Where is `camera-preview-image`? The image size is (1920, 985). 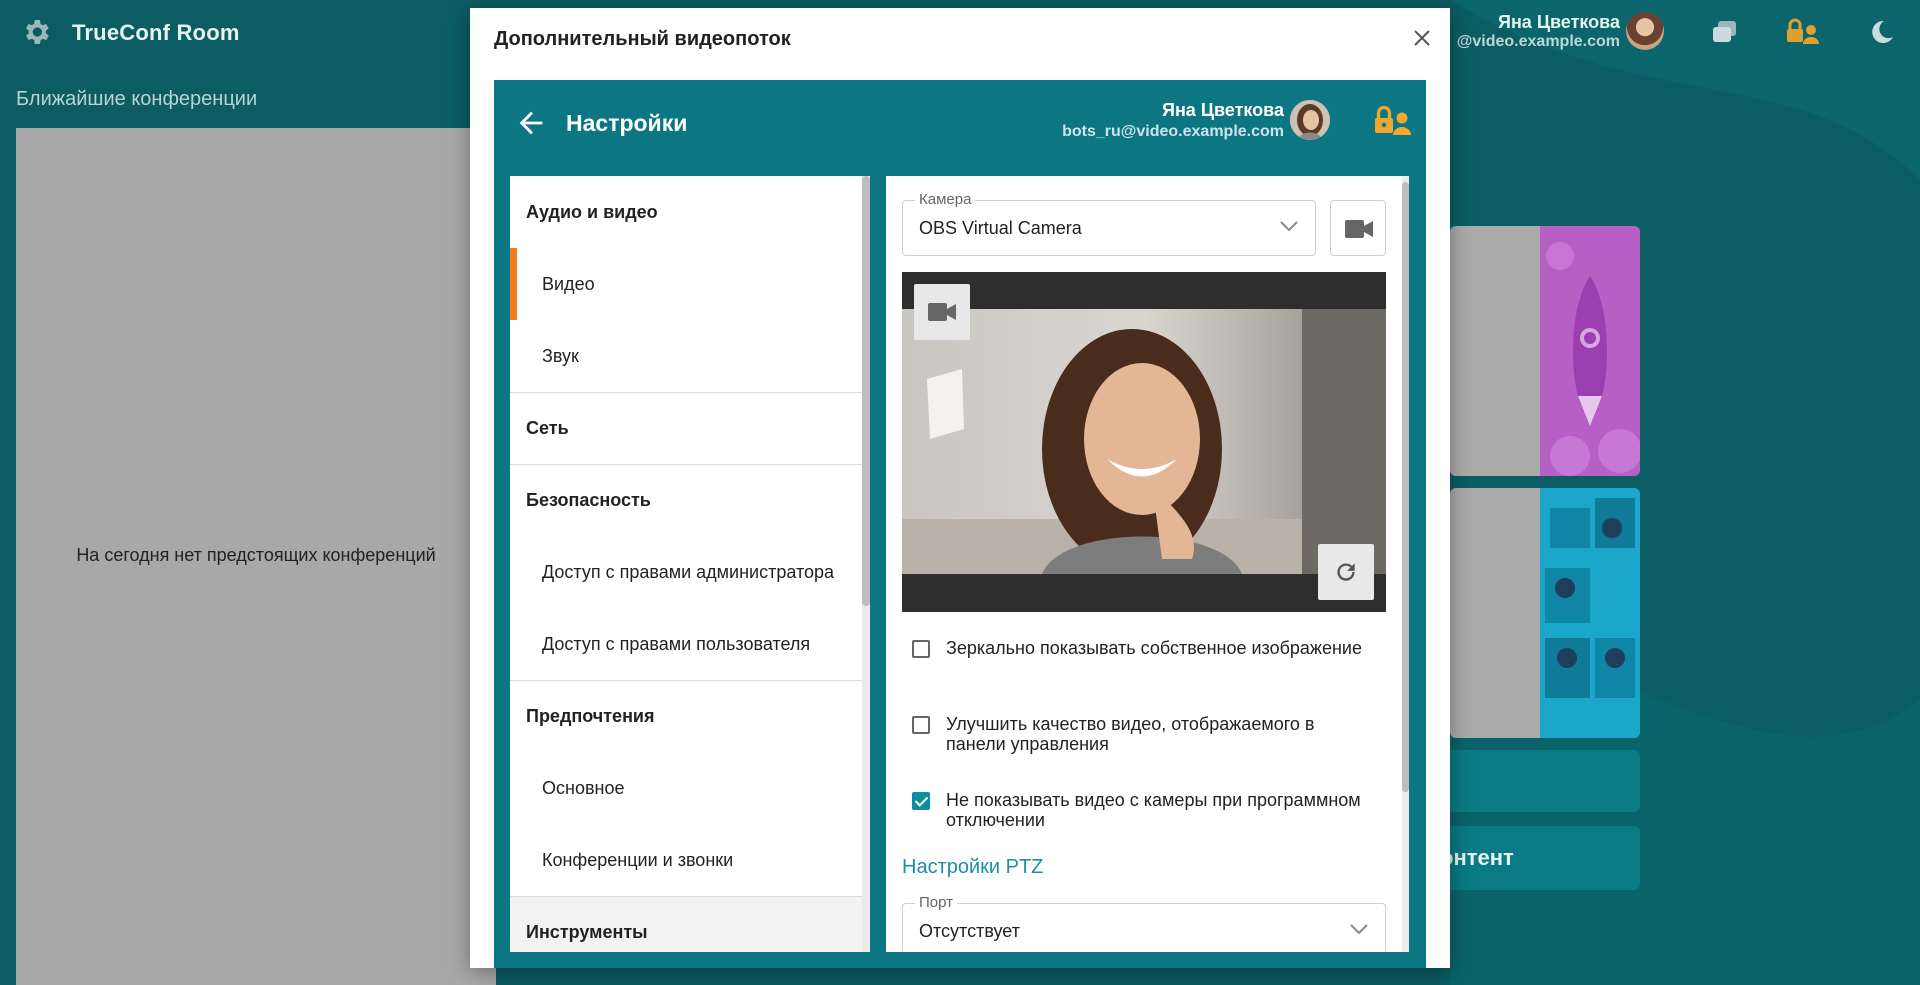
camera-preview-image is located at coordinates (1144, 441).